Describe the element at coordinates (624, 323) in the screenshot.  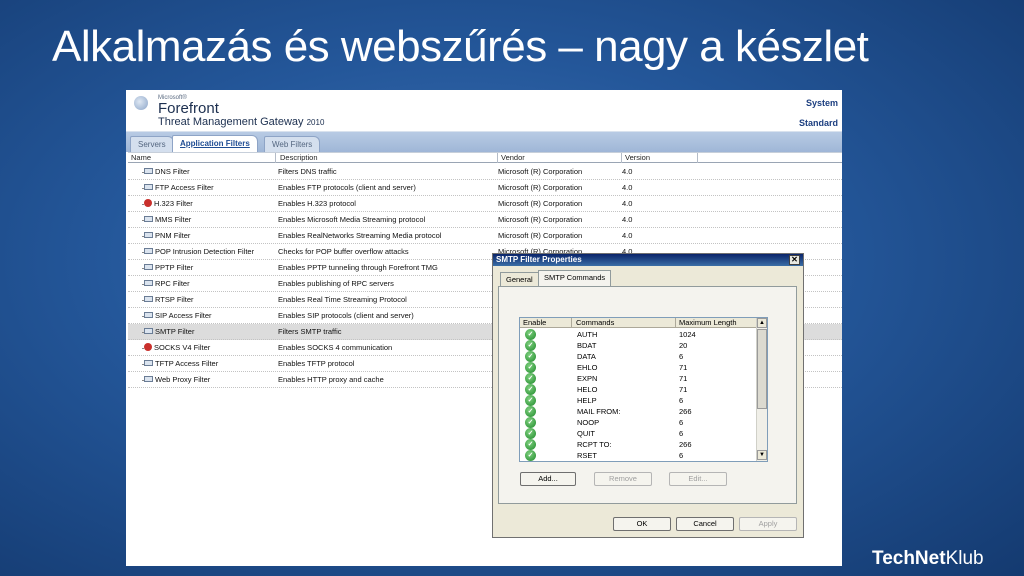
I see `list-header-commands: Commands` at that location.